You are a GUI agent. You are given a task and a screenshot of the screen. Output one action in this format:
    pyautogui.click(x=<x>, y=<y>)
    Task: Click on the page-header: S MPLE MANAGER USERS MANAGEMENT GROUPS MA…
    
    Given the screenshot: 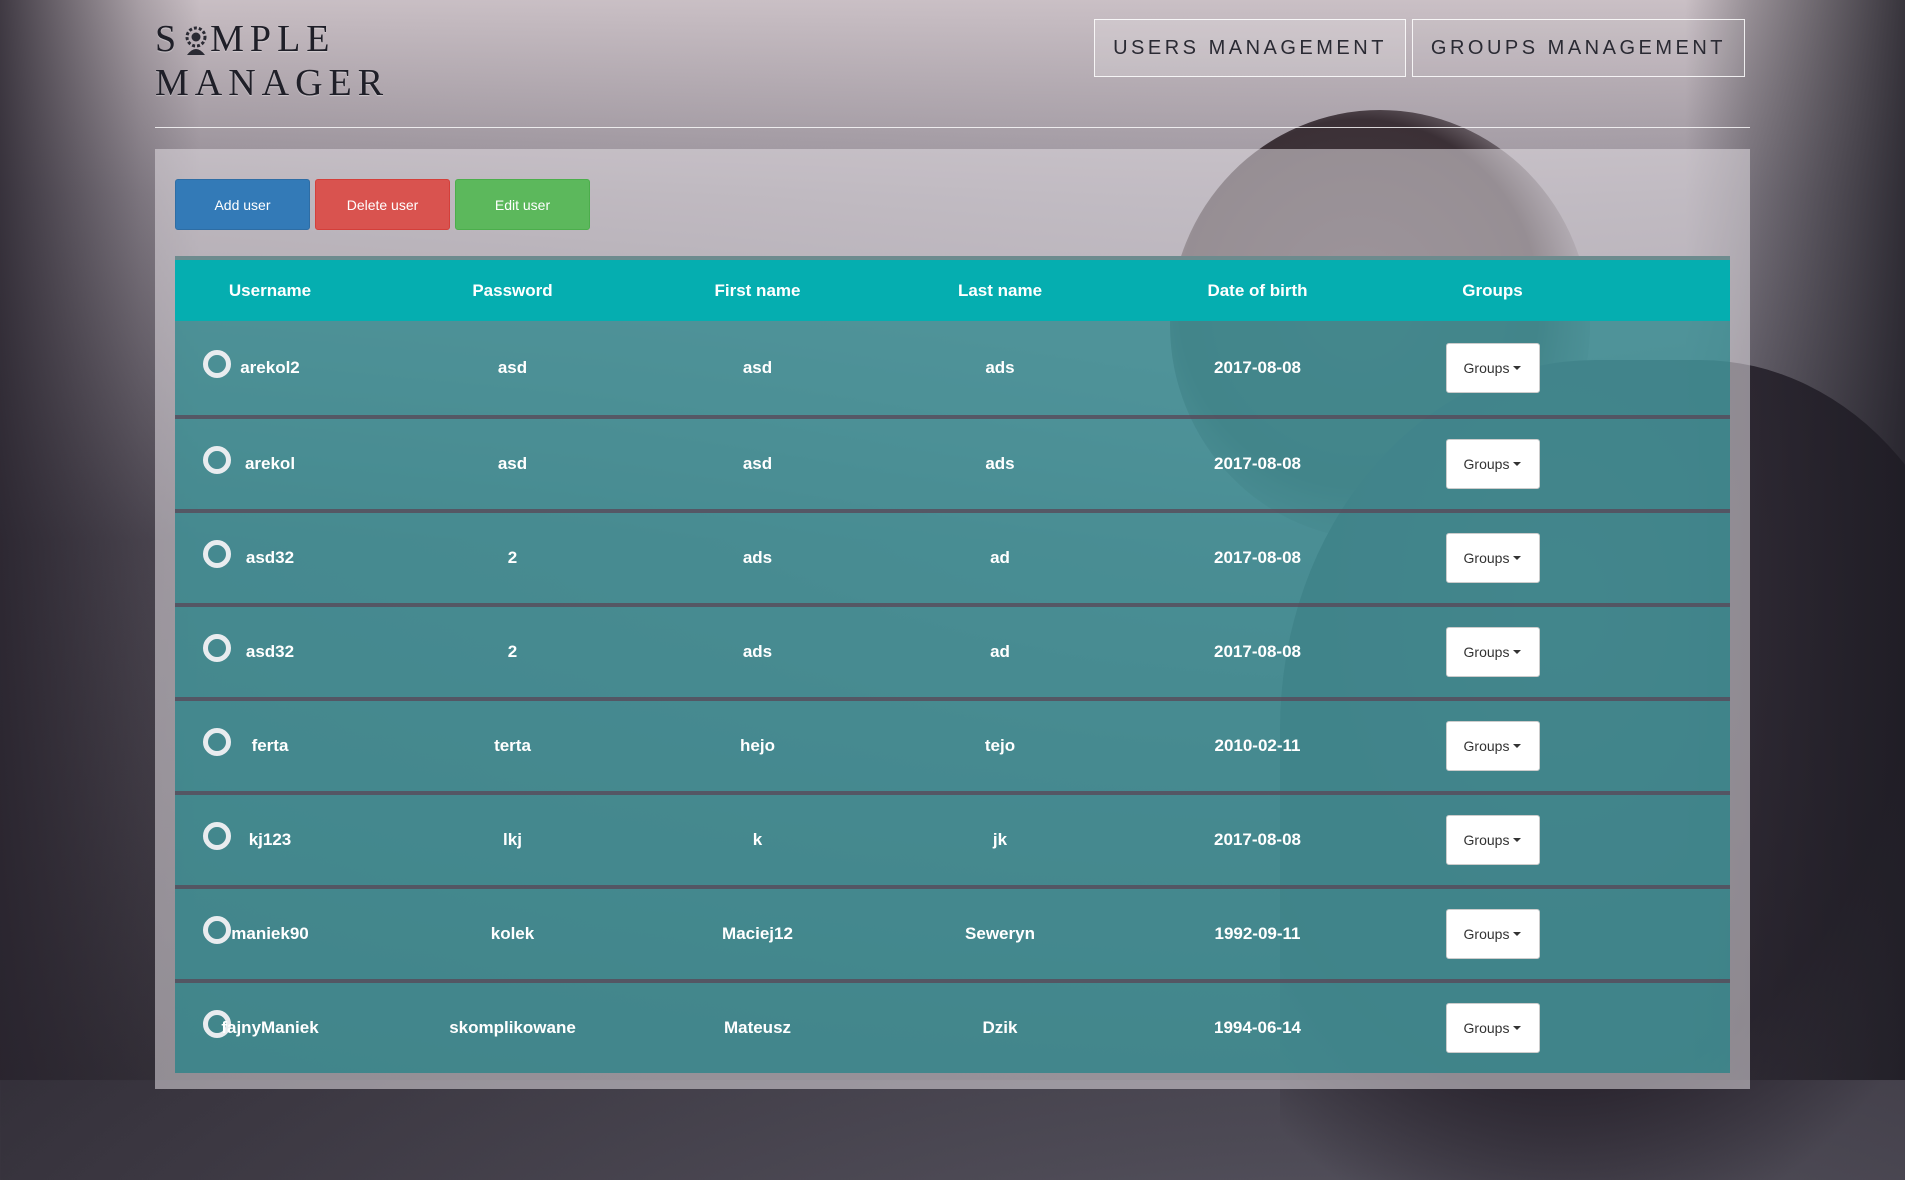 What is the action you would take?
    pyautogui.click(x=952, y=64)
    